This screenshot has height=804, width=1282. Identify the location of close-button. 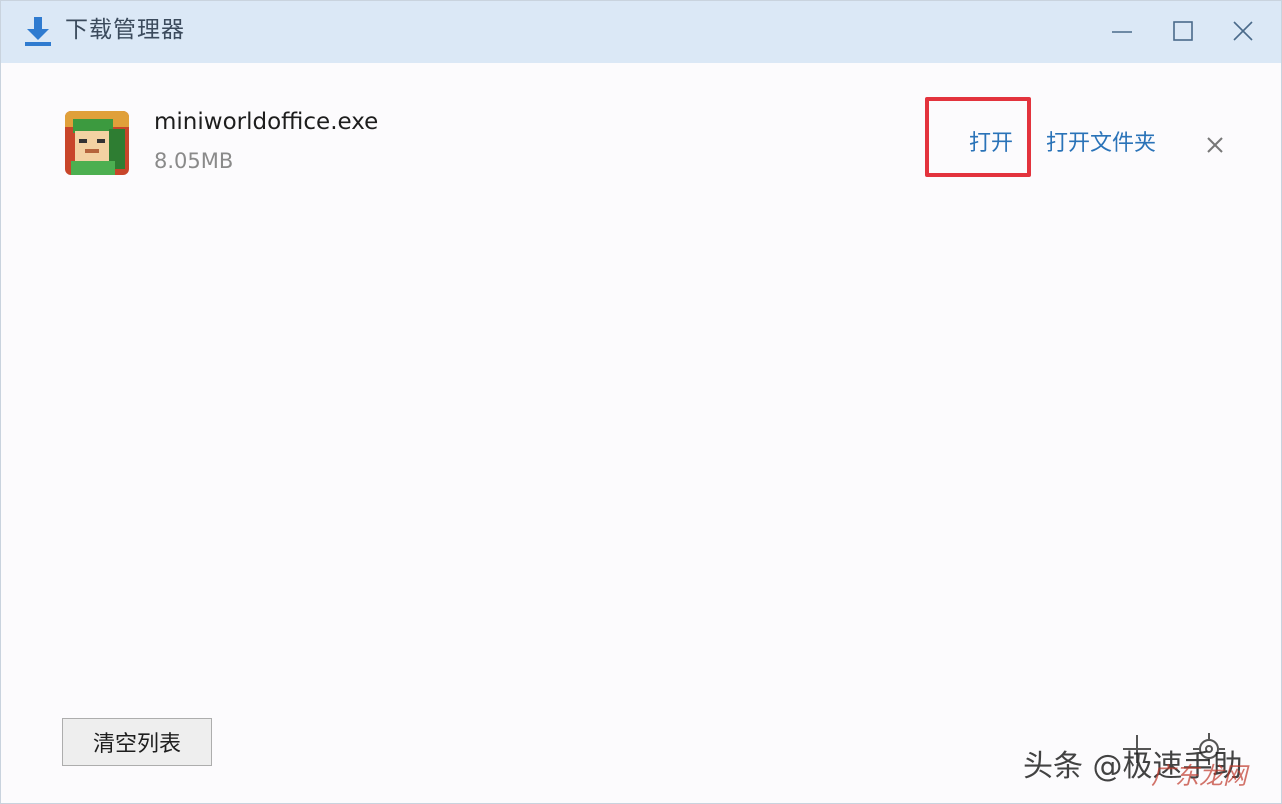
(1243, 31).